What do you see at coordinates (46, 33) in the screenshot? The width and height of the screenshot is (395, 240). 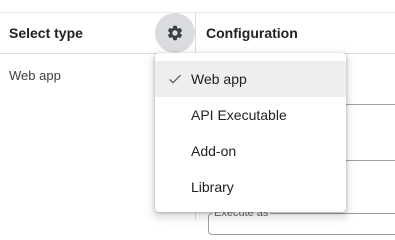 I see `select-type-heading: Select type` at bounding box center [46, 33].